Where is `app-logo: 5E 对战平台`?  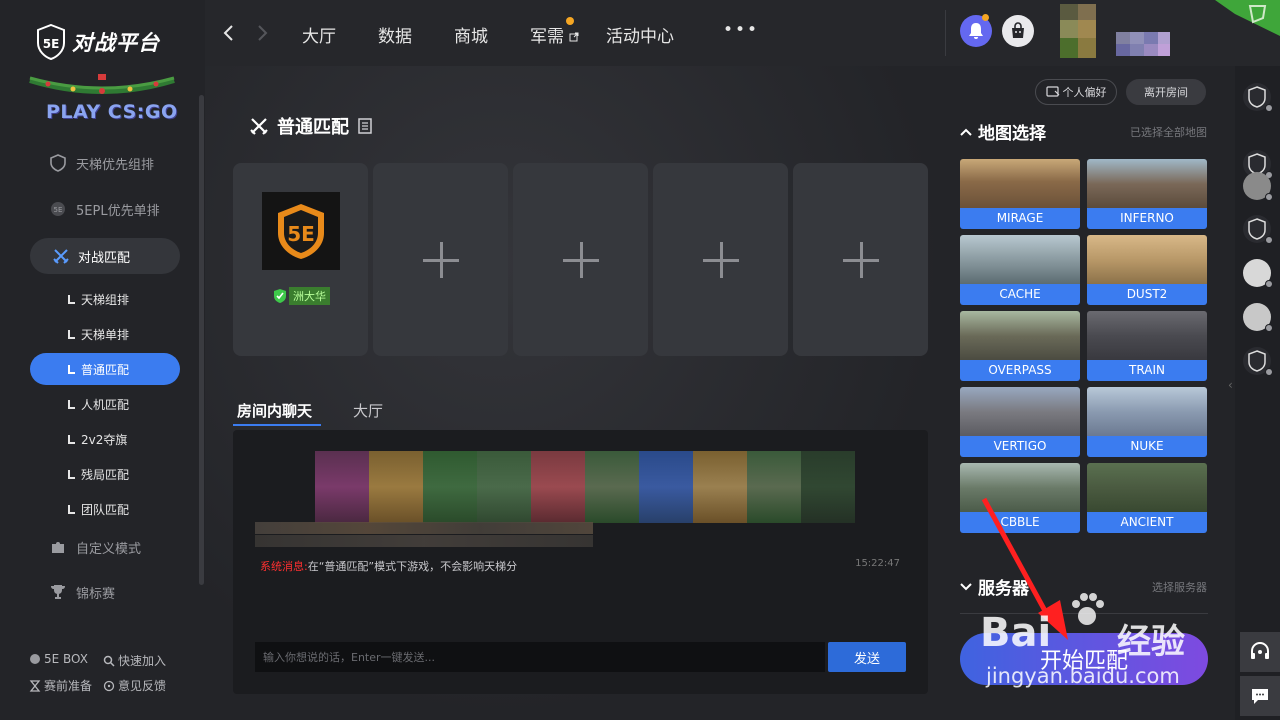
app-logo: 5E 对战平台 is located at coordinates (98, 42).